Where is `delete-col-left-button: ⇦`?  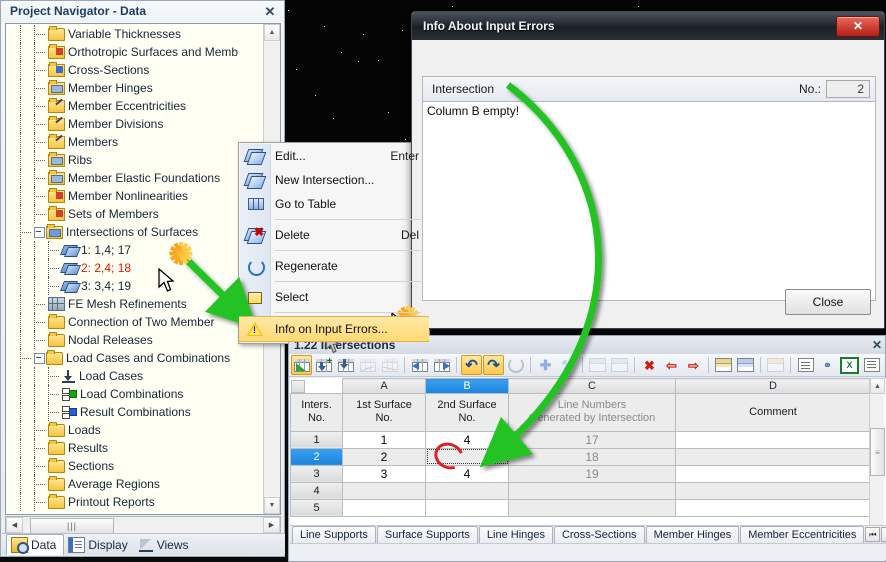 delete-col-left-button: ⇦ is located at coordinates (671, 365).